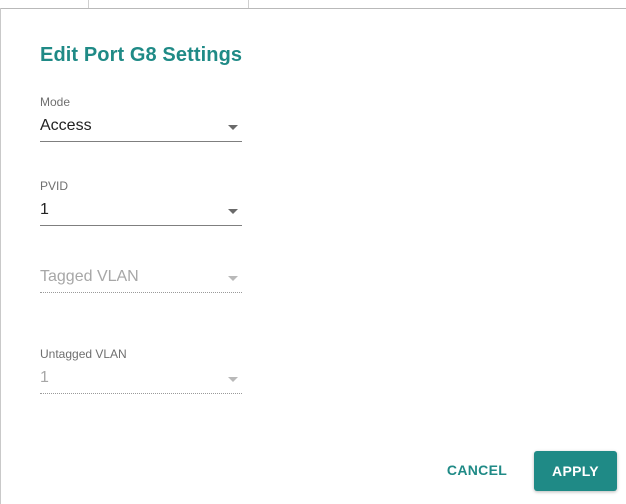 The width and height of the screenshot is (626, 504). I want to click on tagged-vlan-select: Tagged VLAN, so click(141, 279).